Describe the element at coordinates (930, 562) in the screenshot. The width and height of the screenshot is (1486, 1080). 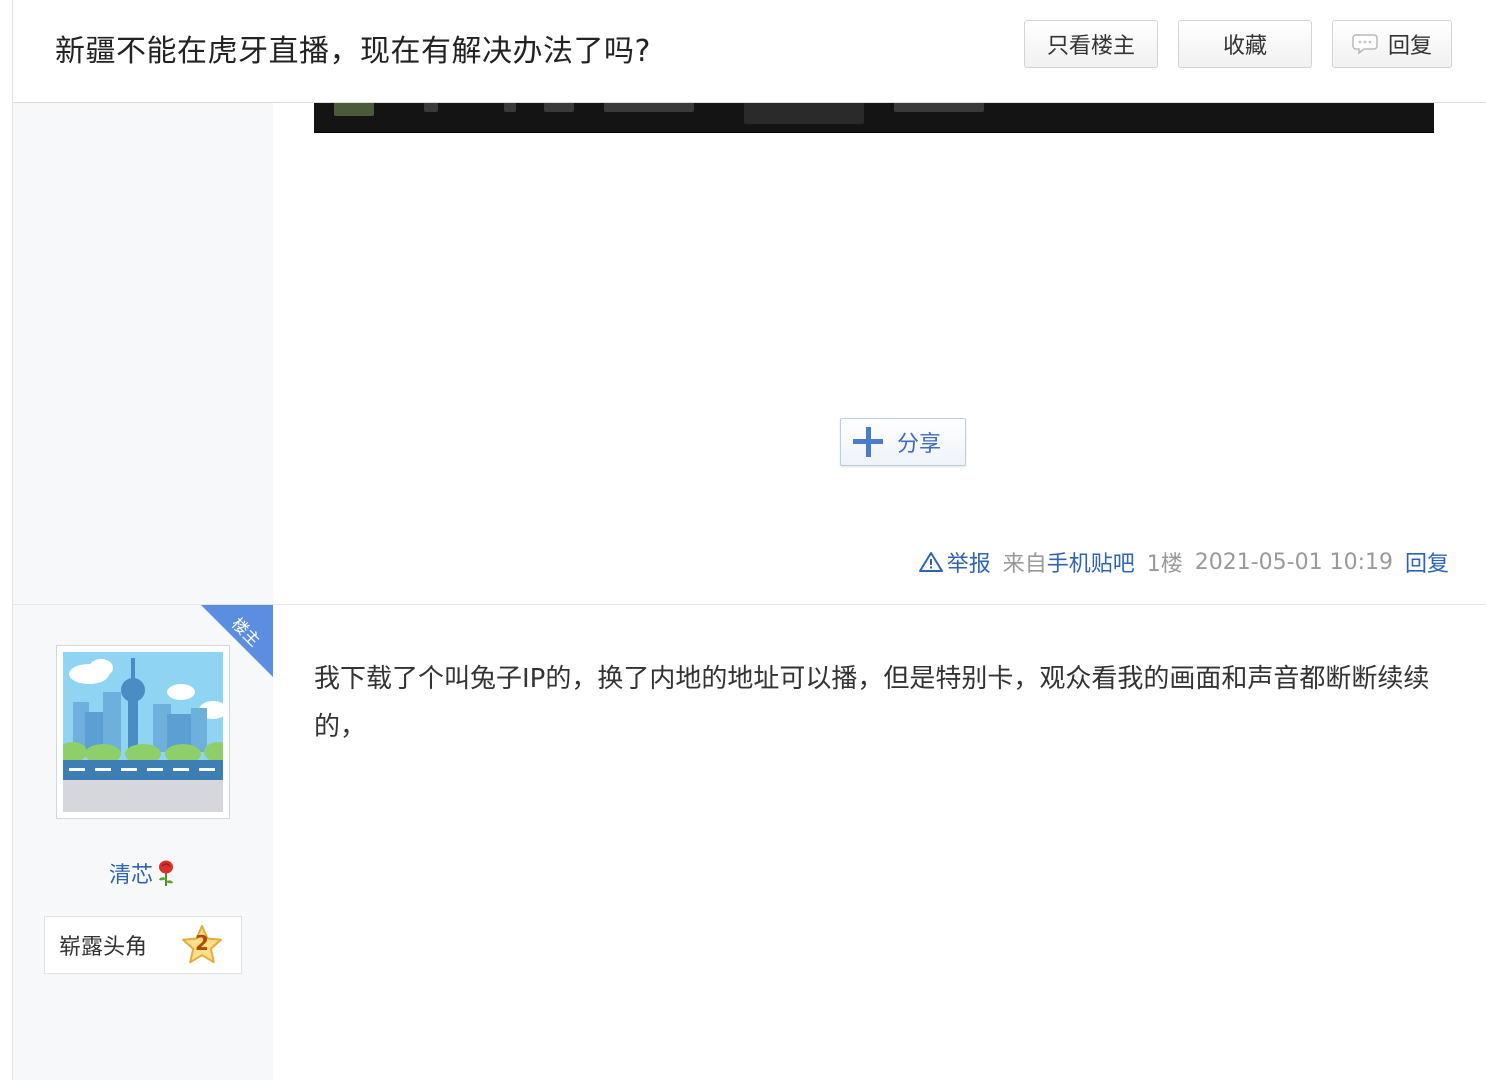
I see `warning-icon` at that location.